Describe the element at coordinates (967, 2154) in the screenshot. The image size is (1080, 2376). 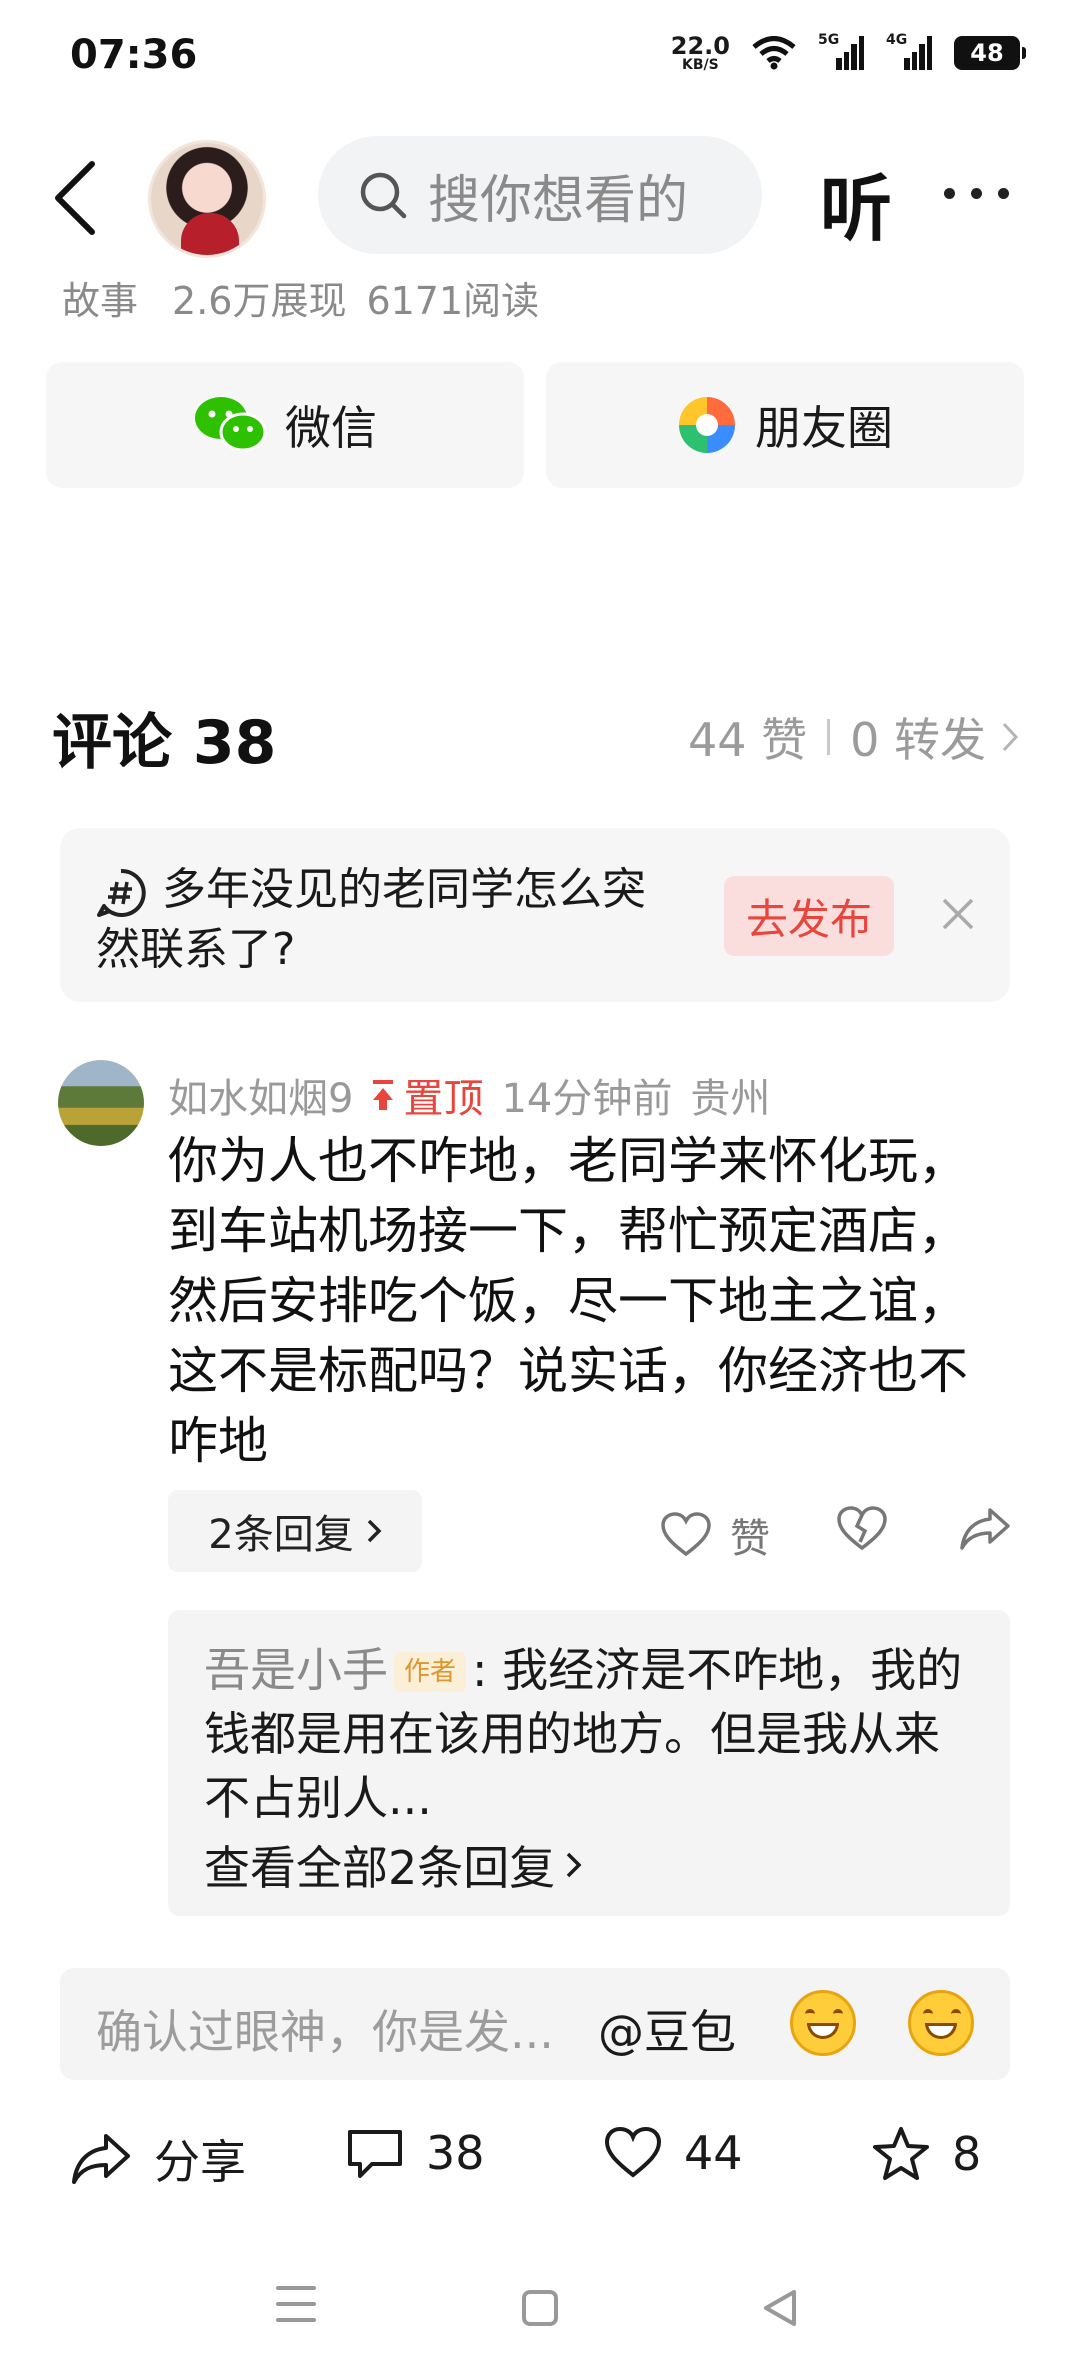
I see `bottom-favorite-count: 8` at that location.